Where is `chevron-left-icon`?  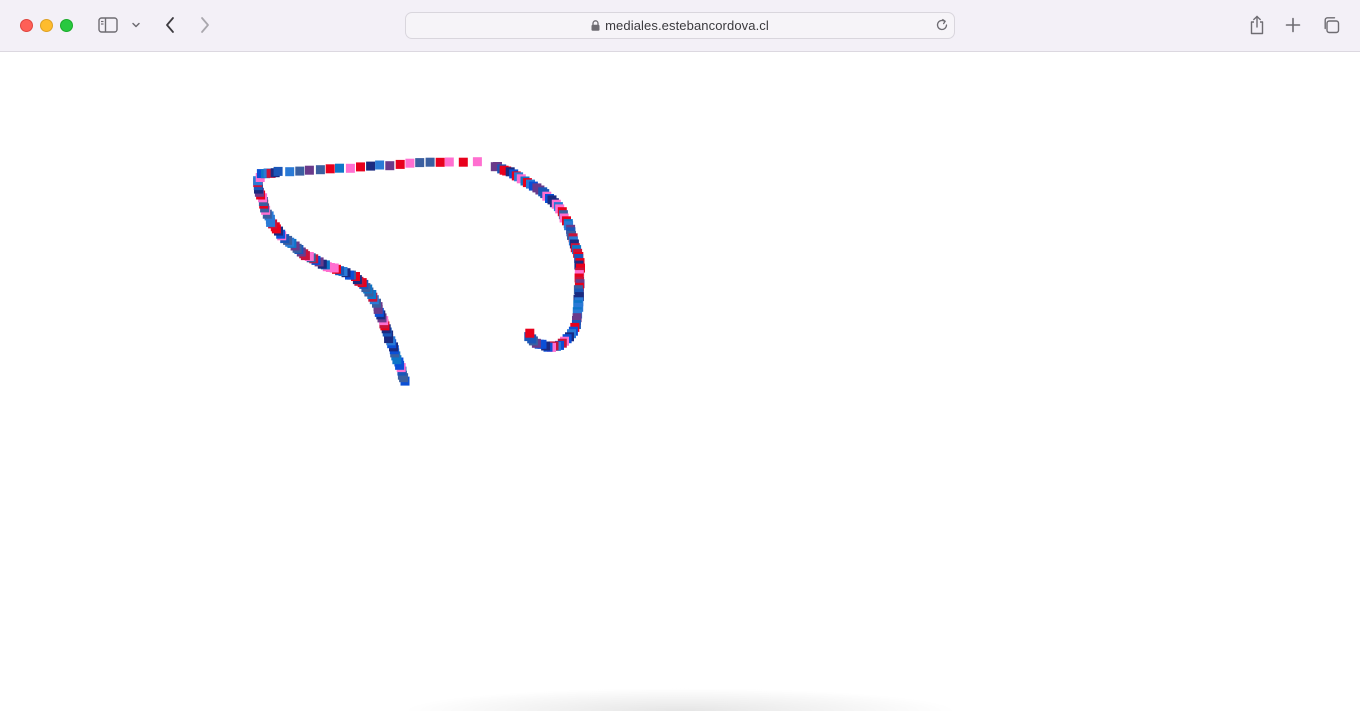 chevron-left-icon is located at coordinates (170, 25).